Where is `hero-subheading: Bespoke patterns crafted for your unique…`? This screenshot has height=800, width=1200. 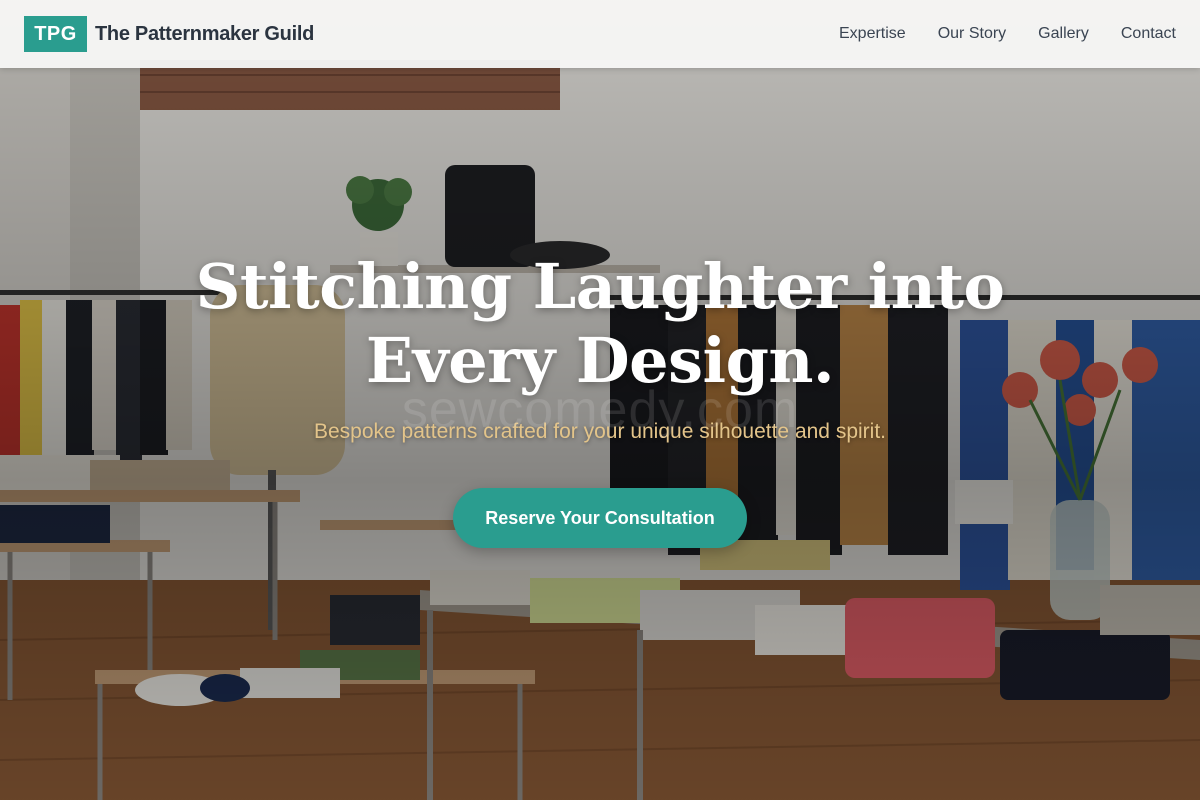
hero-subheading: Bespoke patterns crafted for your unique… is located at coordinates (599, 431).